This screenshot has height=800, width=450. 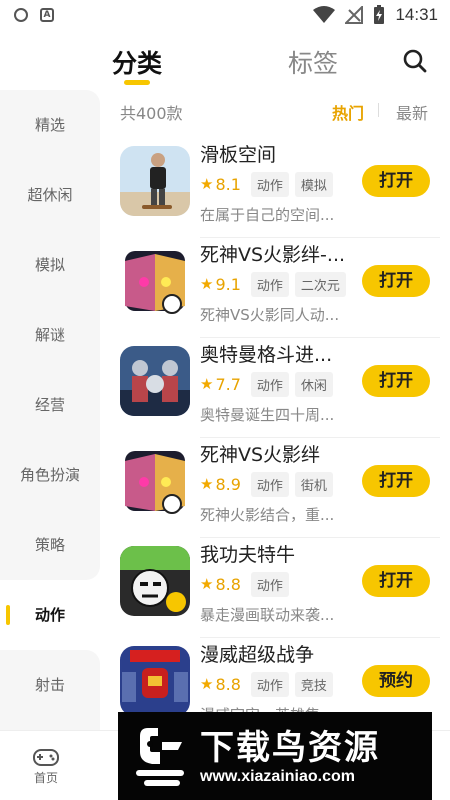 I want to click on sidebar-item-hyper-casual: 超休闲, so click(x=50, y=195).